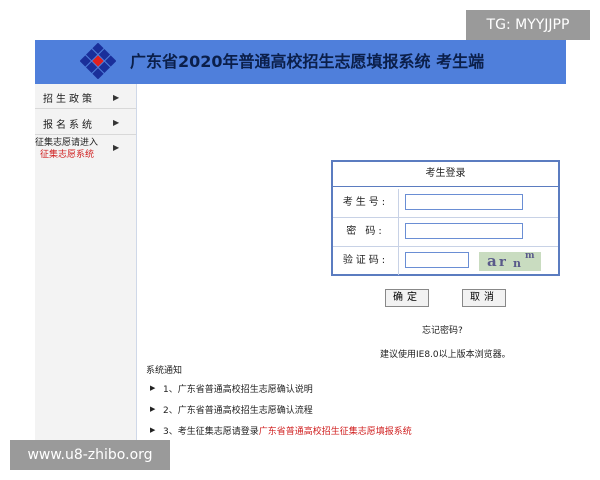 This screenshot has width=600, height=480. What do you see at coordinates (464, 231) in the screenshot?
I see `password-input` at bounding box center [464, 231].